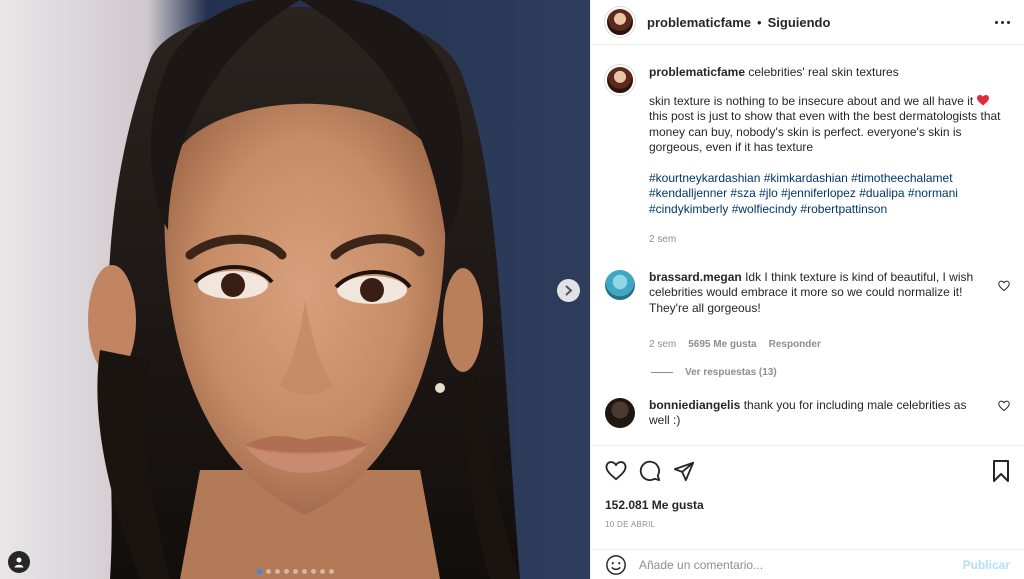 The width and height of the screenshot is (1024, 579). Describe the element at coordinates (742, 193) in the screenshot. I see `hashtag-link: #sza` at that location.